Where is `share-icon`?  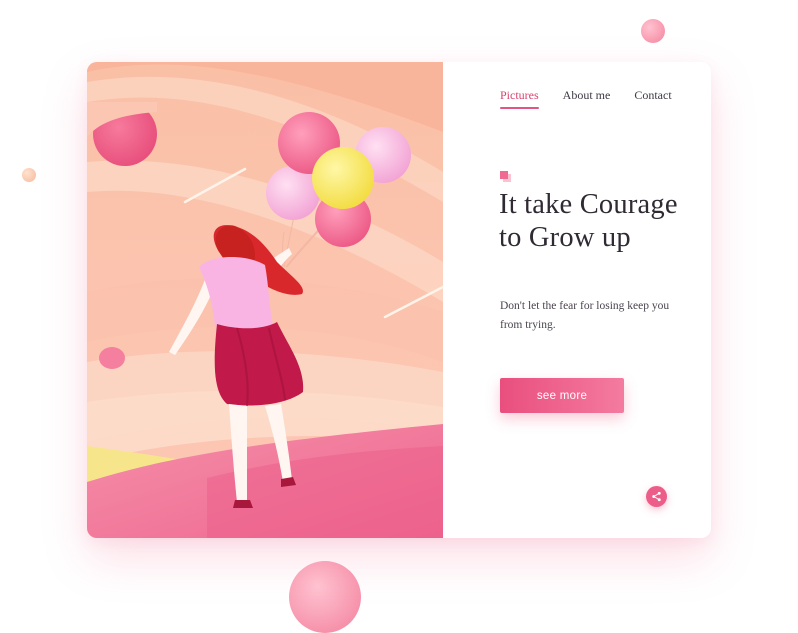
share-icon is located at coordinates (656, 496).